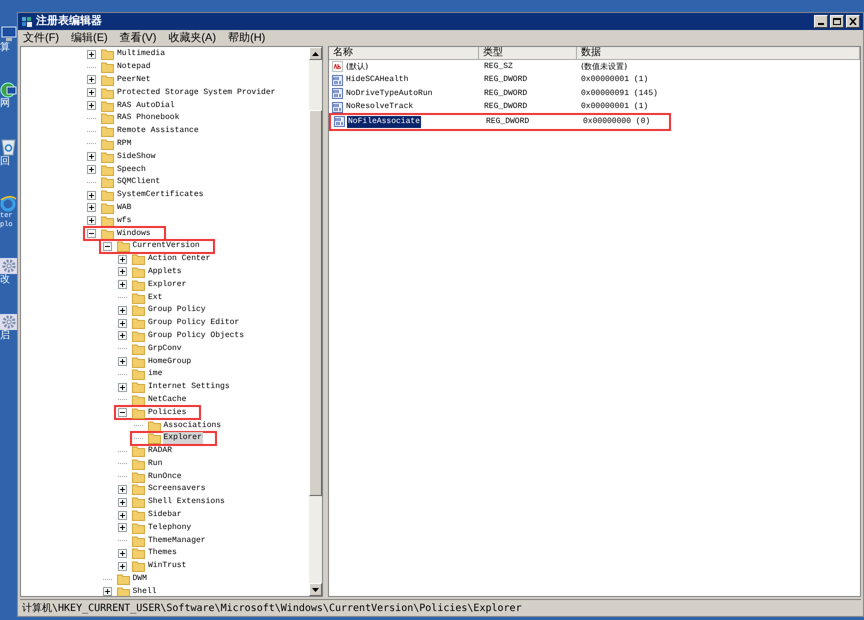 Image resolution: width=864 pixels, height=620 pixels. Describe the element at coordinates (146, 106) in the screenshot. I see `tree-item: RAS AutoDial` at that location.